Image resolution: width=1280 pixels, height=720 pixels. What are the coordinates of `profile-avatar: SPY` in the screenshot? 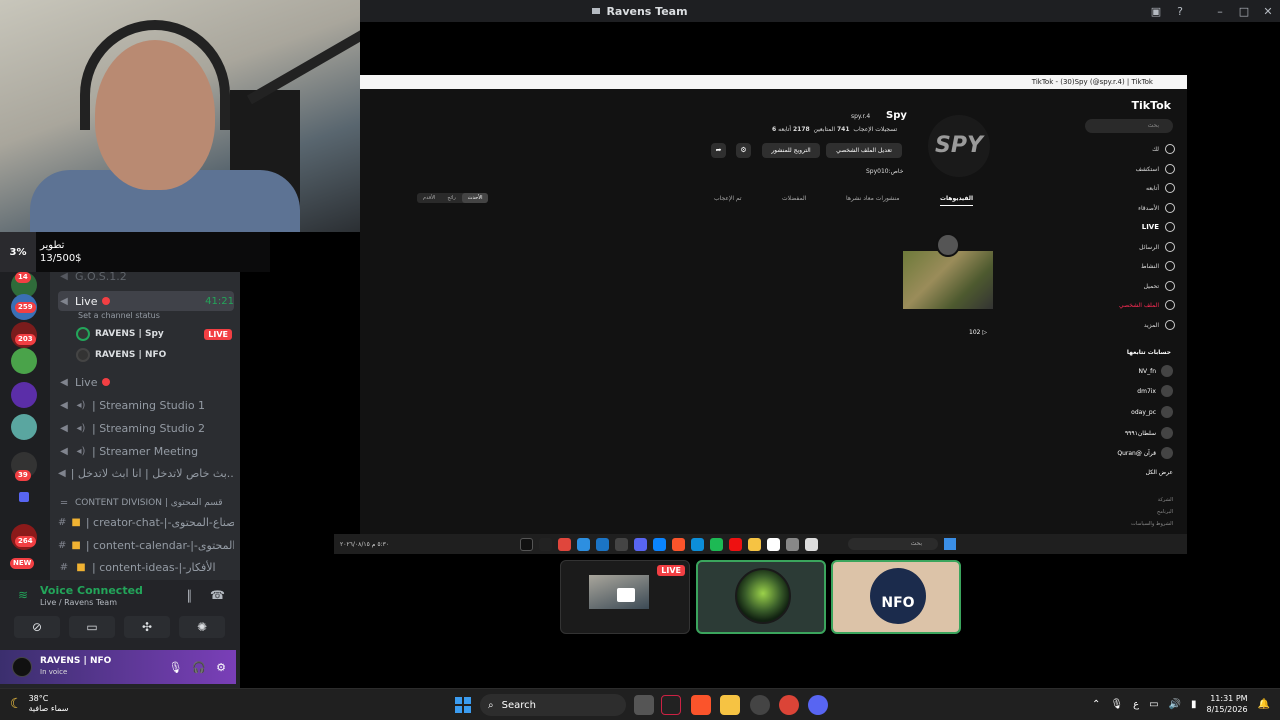 It's located at (959, 146).